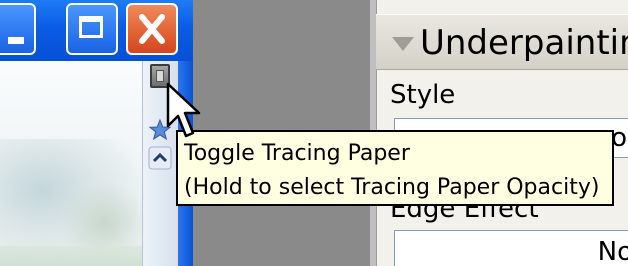 This screenshot has height=266, width=628. Describe the element at coordinates (160, 76) in the screenshot. I see `tracing-paper-icon` at that location.